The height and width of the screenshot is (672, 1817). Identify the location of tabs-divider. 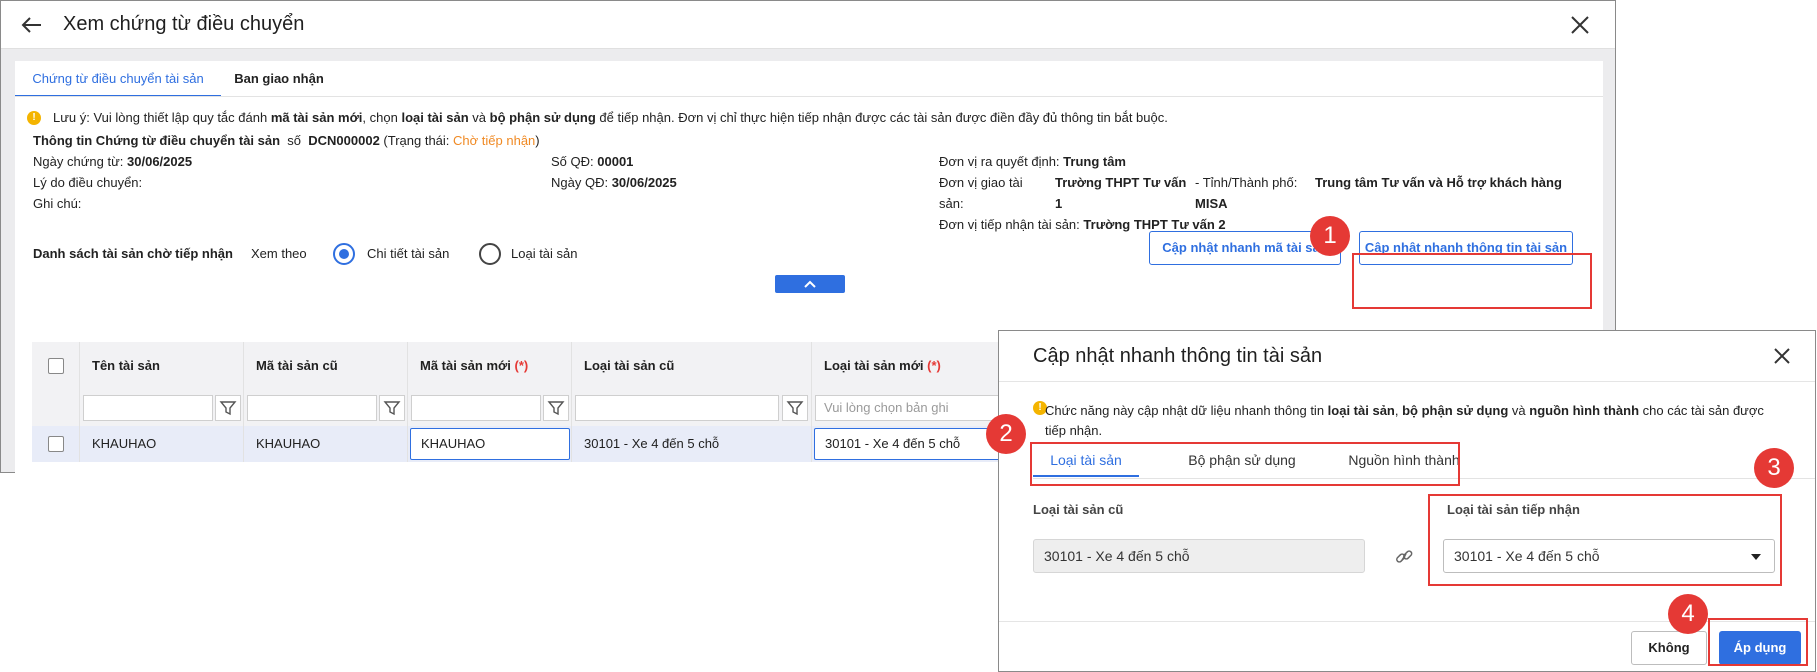
(809, 96).